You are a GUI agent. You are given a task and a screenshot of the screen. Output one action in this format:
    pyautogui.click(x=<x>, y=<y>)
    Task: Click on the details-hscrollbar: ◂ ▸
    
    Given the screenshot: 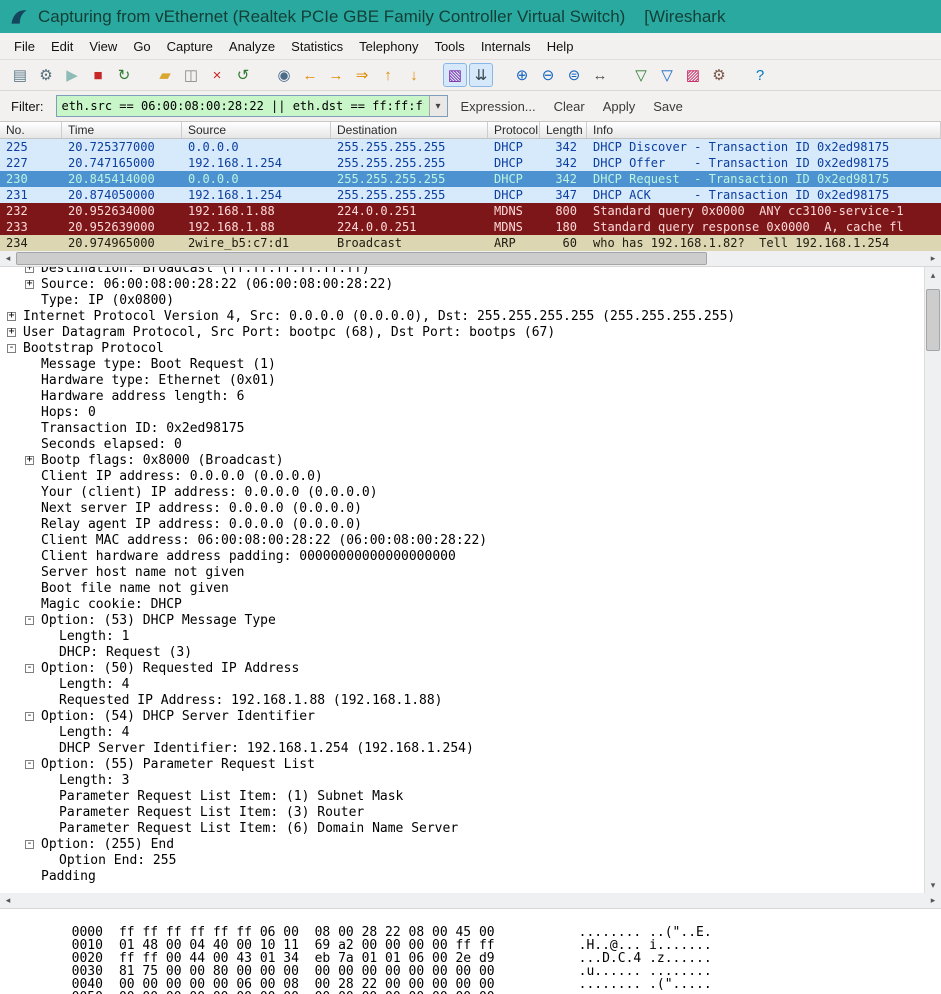 What is the action you would take?
    pyautogui.click(x=470, y=901)
    